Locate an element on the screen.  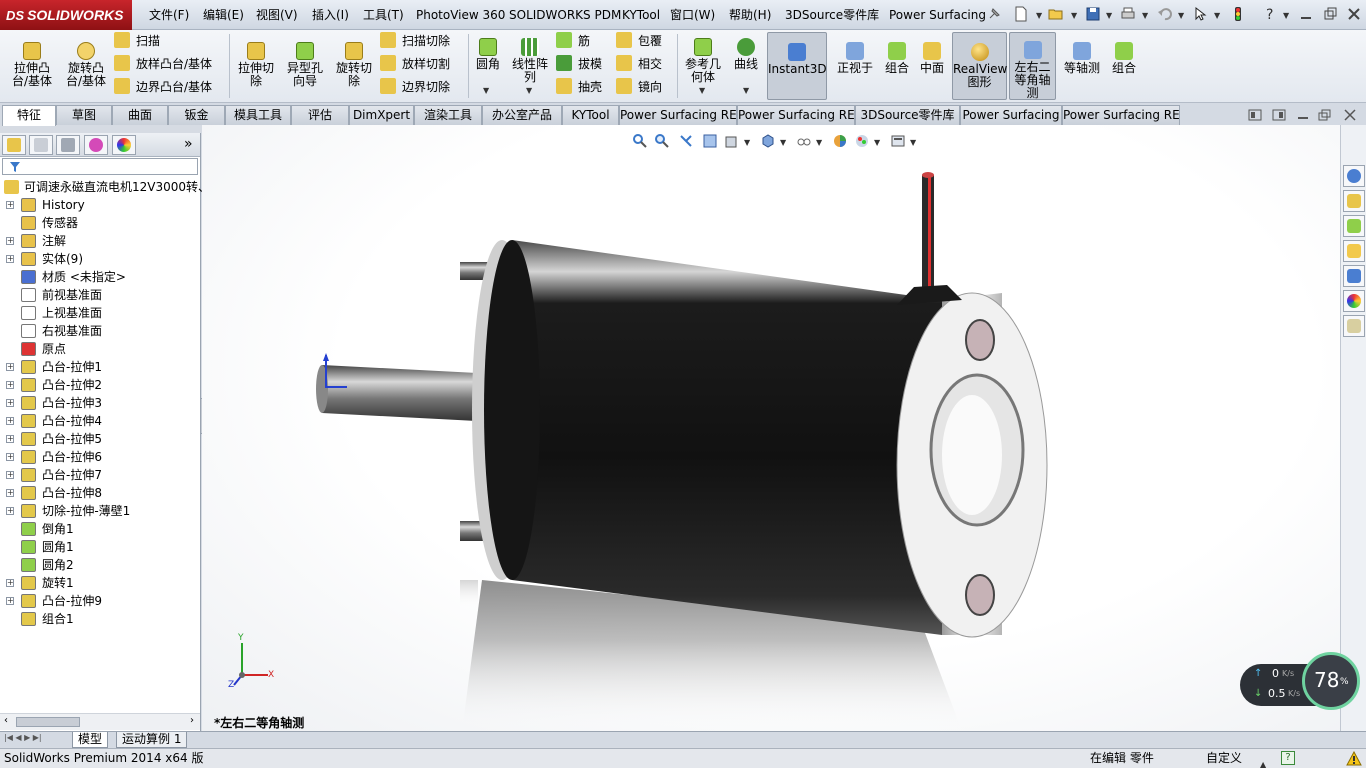
tab-configuration-manager is located at coordinates (68, 145).